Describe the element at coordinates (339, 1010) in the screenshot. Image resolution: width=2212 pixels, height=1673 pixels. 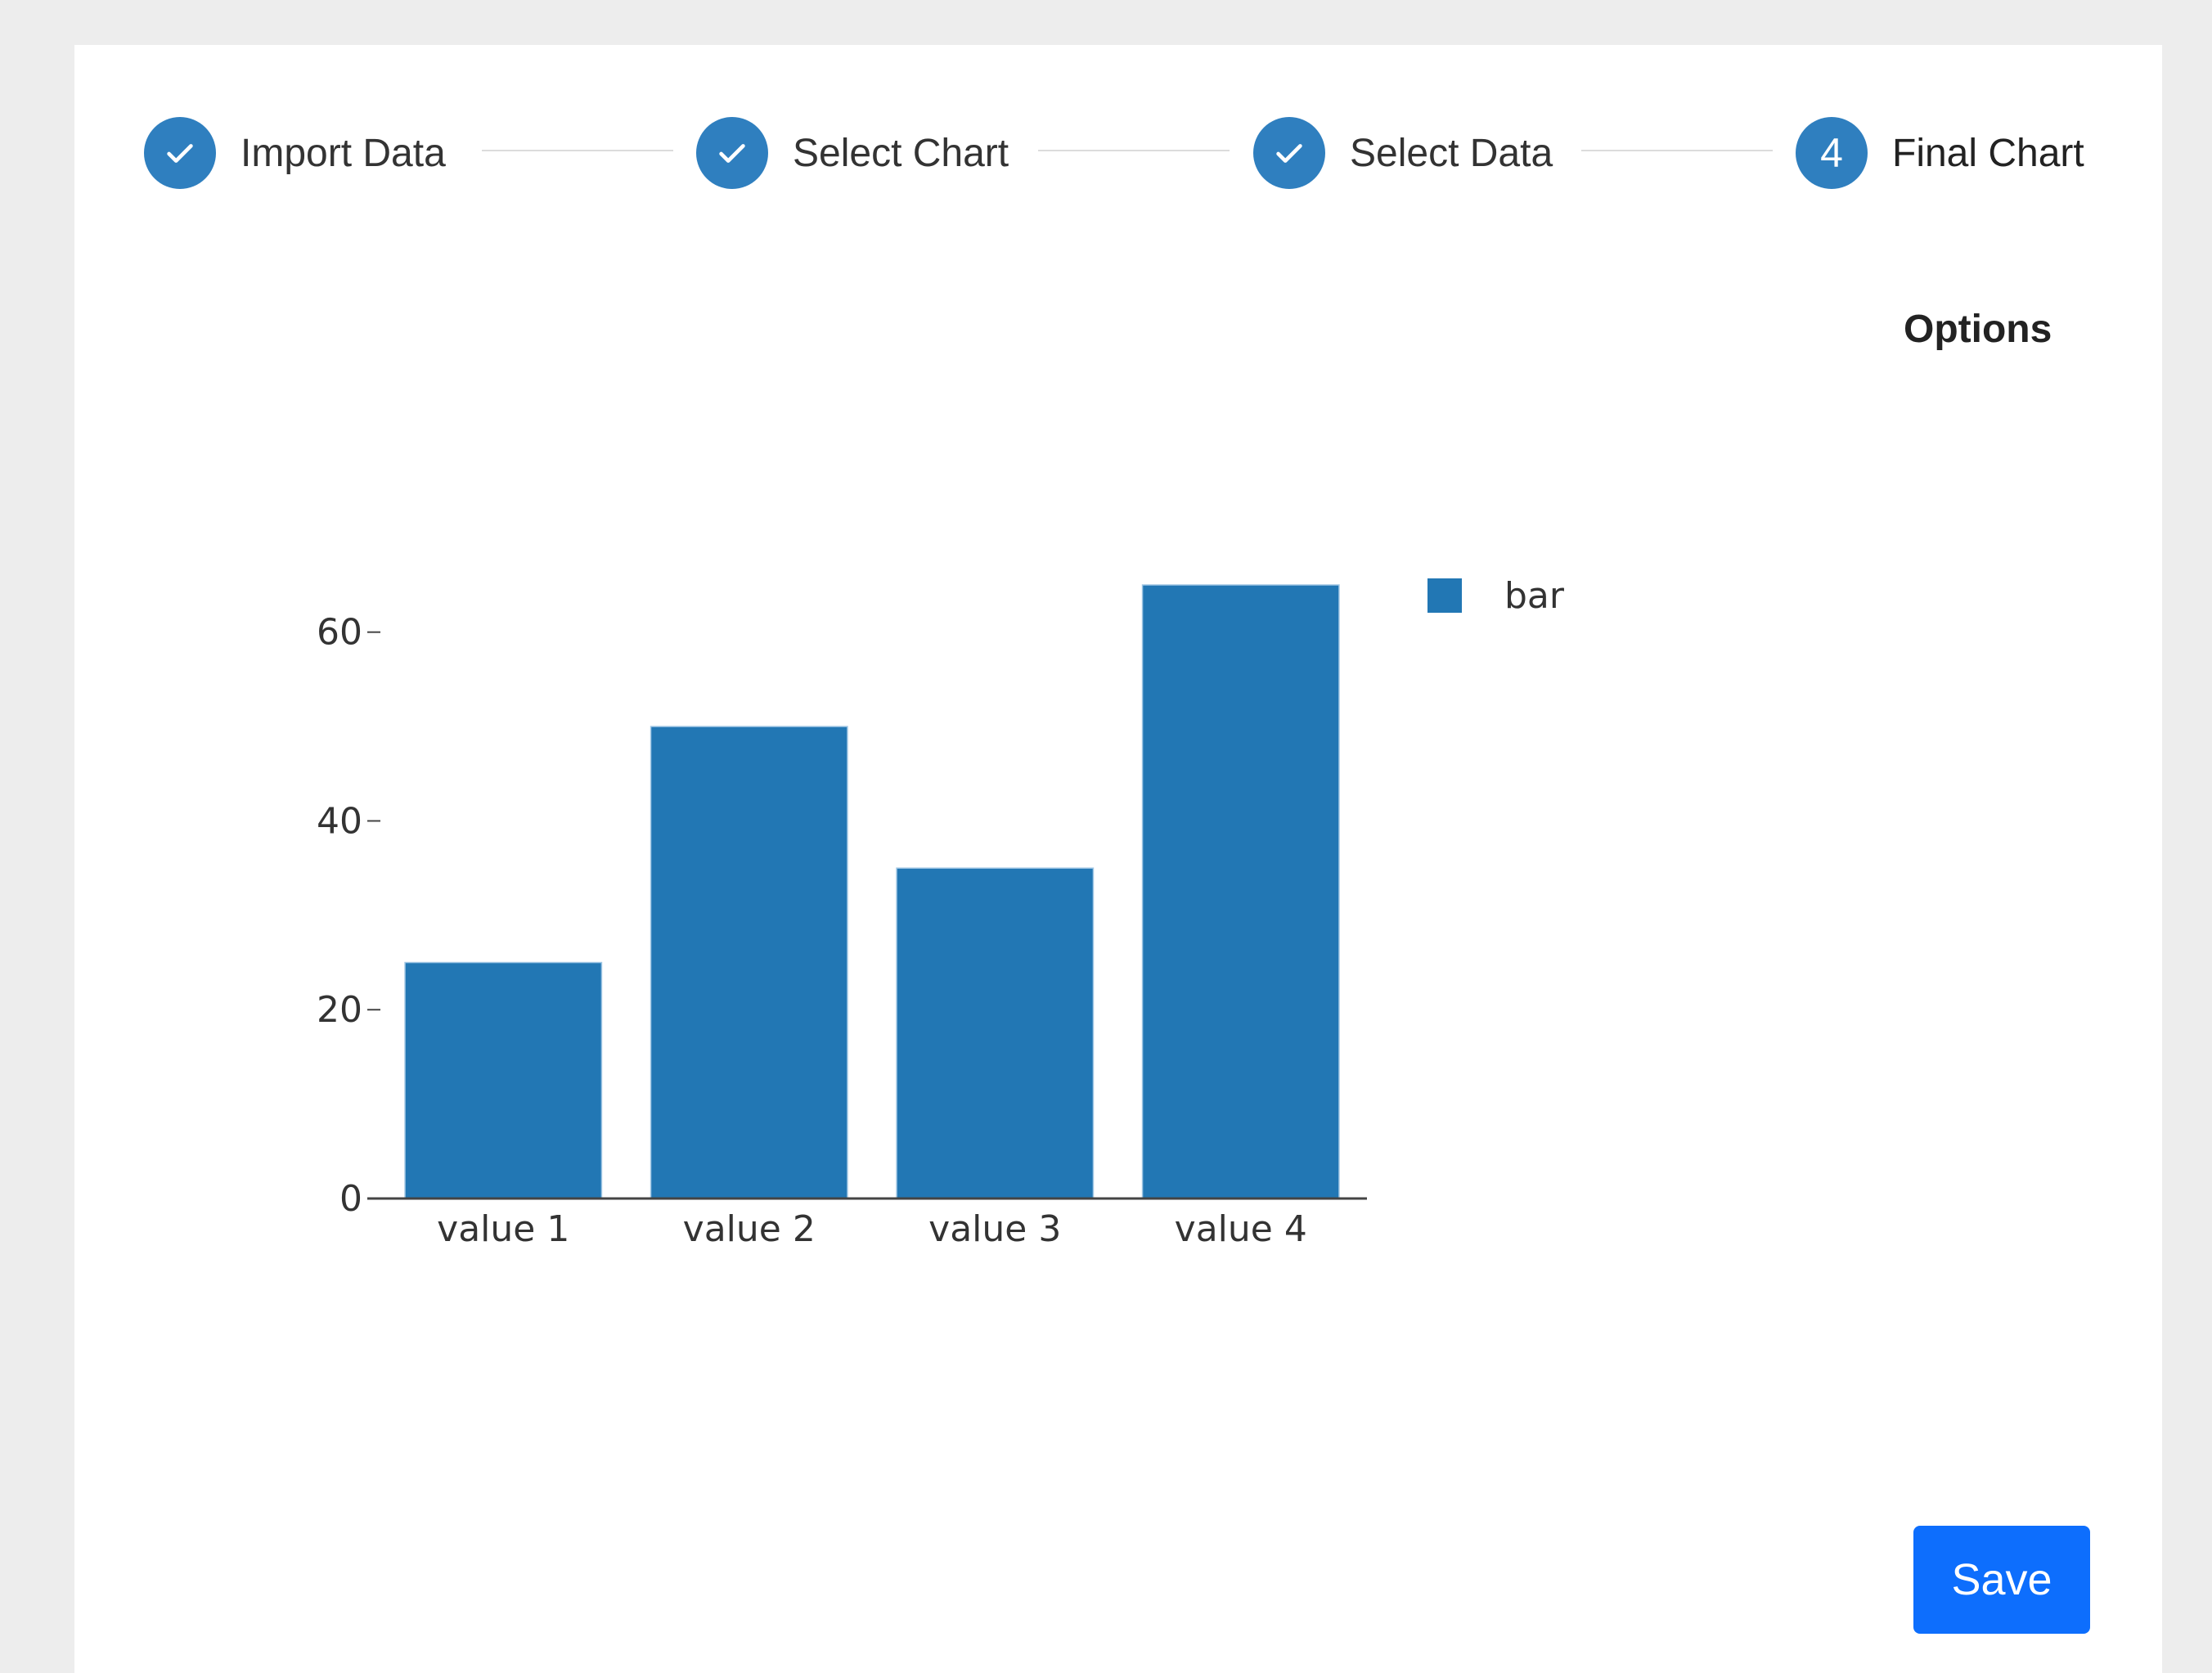
I see `y-tick-label: 20` at that location.